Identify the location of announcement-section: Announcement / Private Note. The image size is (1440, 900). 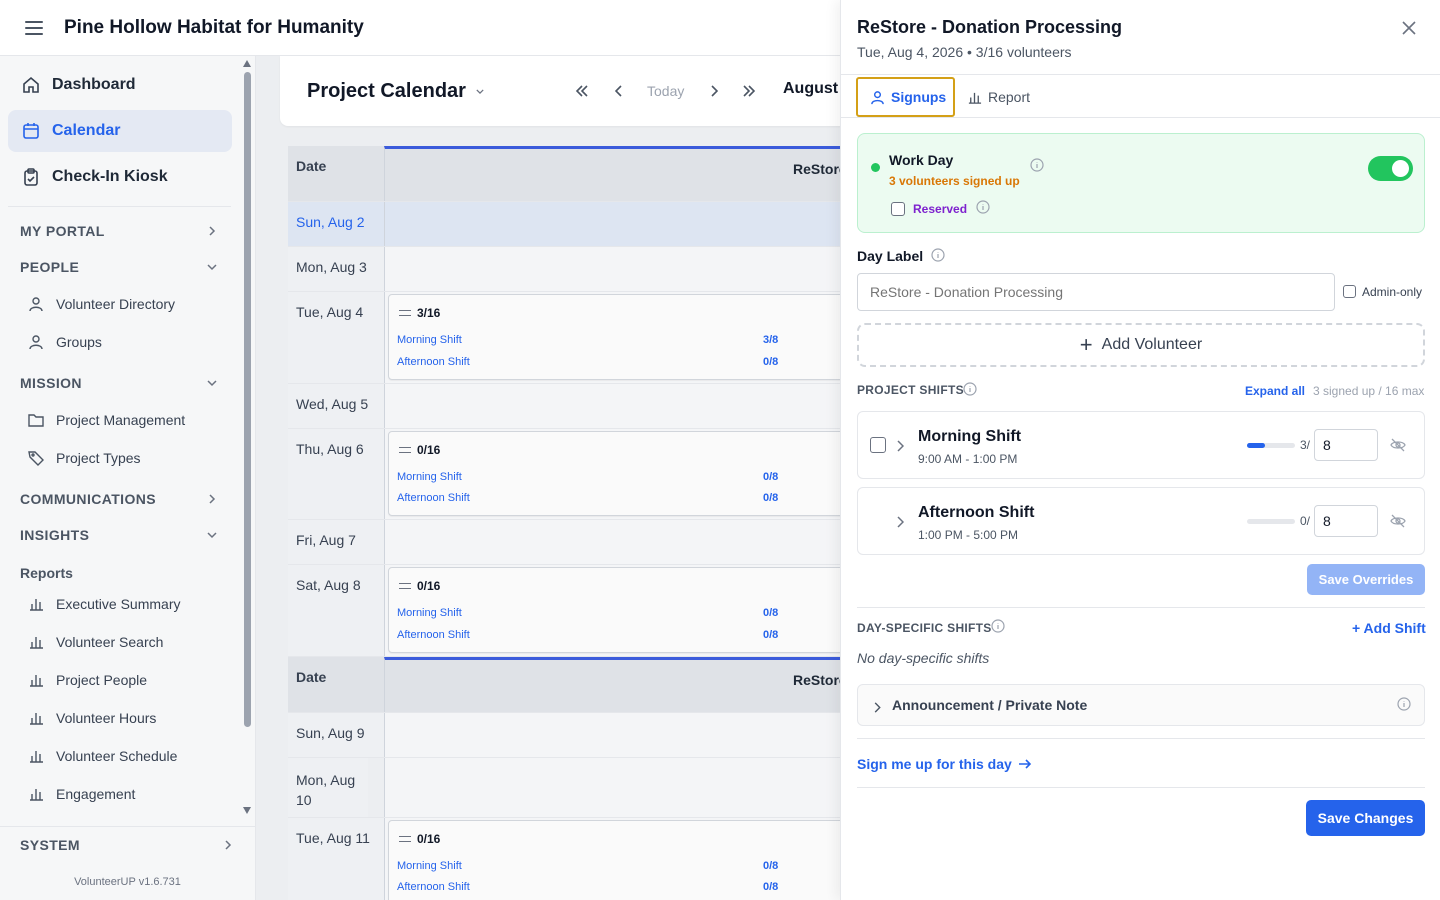
(1141, 705).